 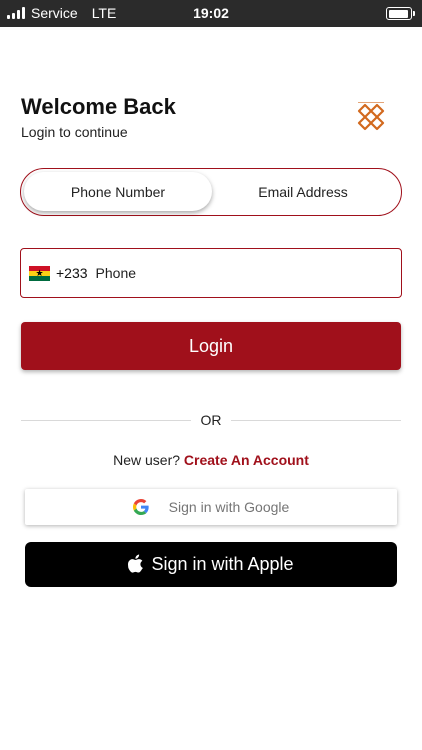 I want to click on app-logo, so click(x=371, y=116).